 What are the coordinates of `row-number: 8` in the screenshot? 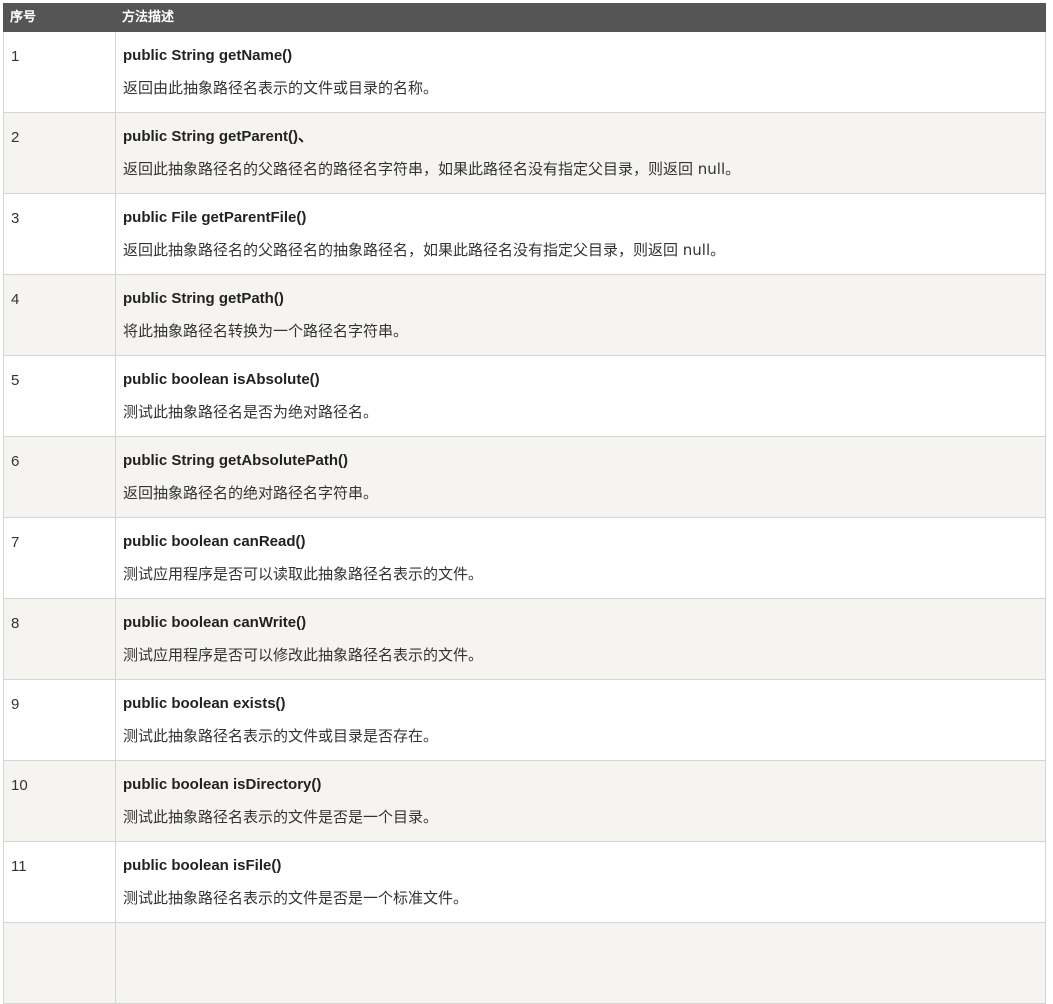 It's located at (15, 623).